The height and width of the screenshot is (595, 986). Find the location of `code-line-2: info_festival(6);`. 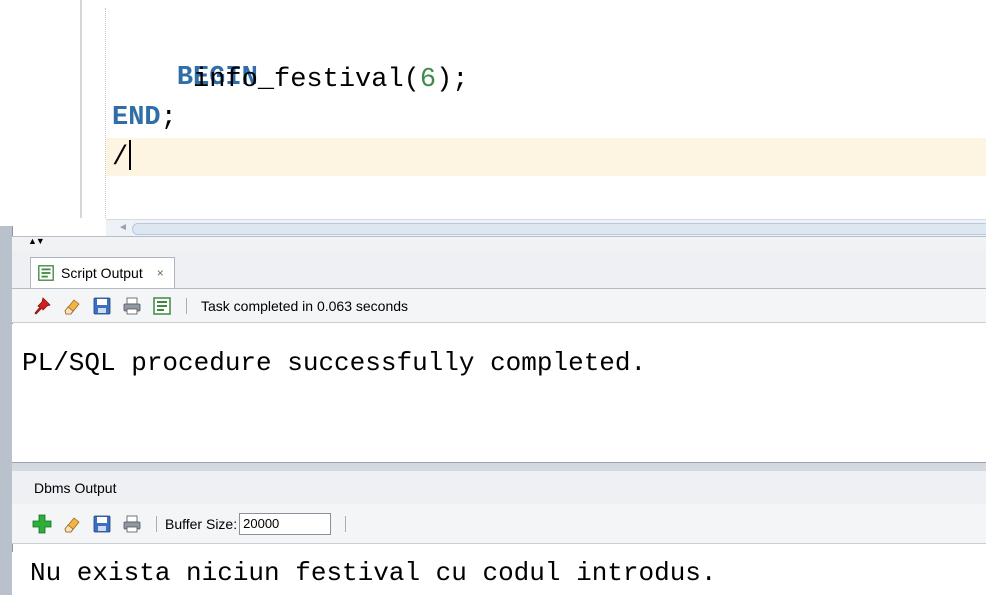

code-line-2: info_festival(6); is located at coordinates (290, 80).